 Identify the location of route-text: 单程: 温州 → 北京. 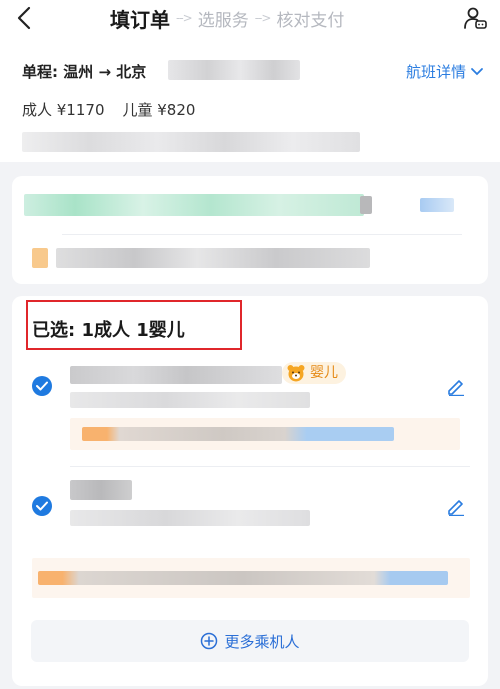
(84, 72).